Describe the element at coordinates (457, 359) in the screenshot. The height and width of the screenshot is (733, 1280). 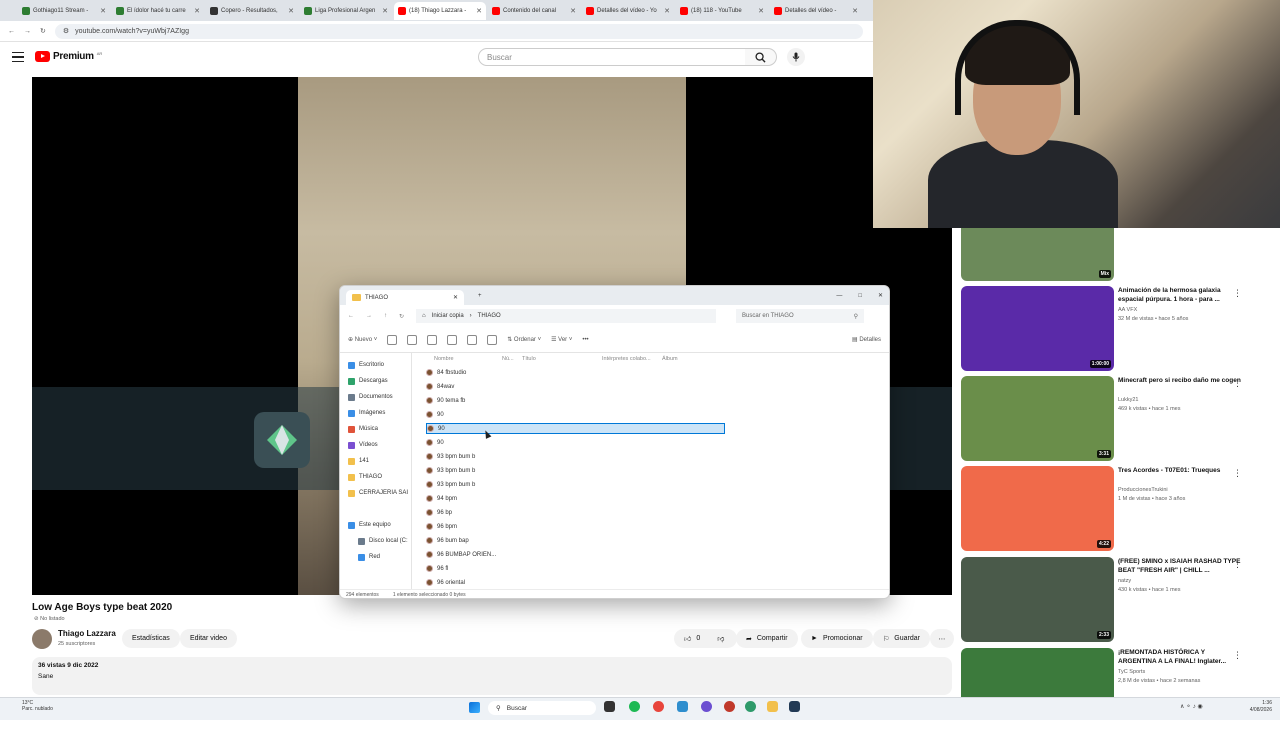
I see `column-header: Nombre` at that location.